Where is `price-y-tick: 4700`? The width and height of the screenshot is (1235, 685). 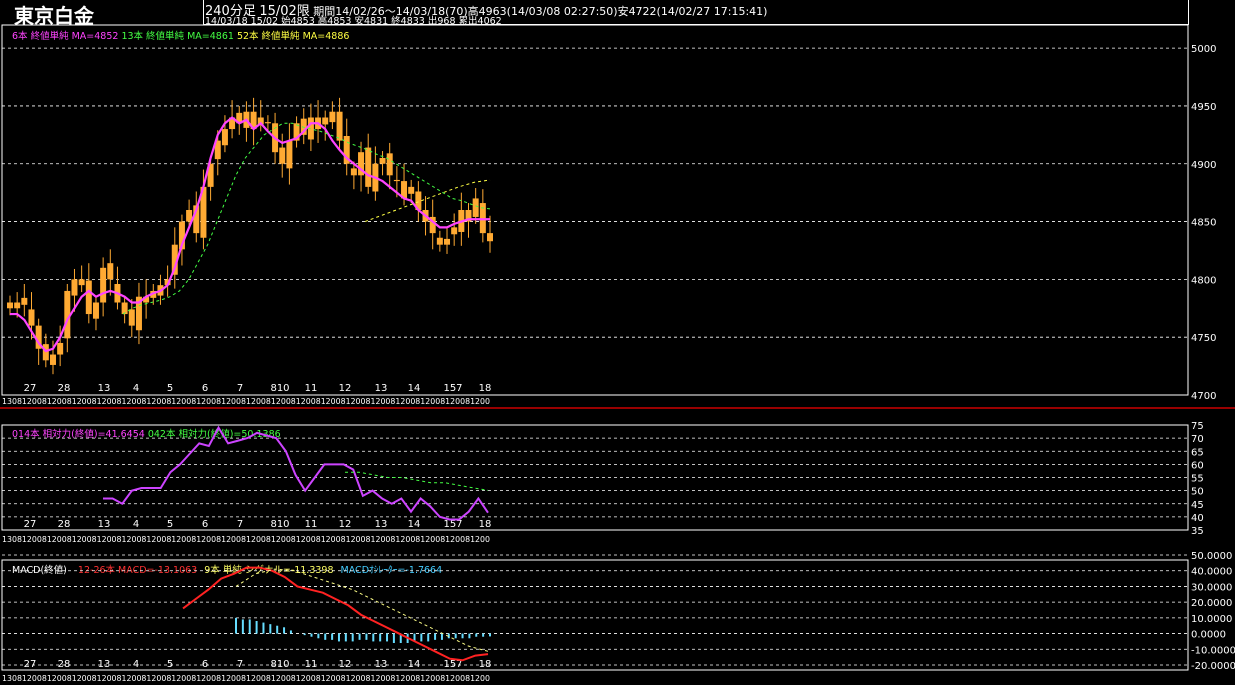 price-y-tick: 4700 is located at coordinates (1203, 396).